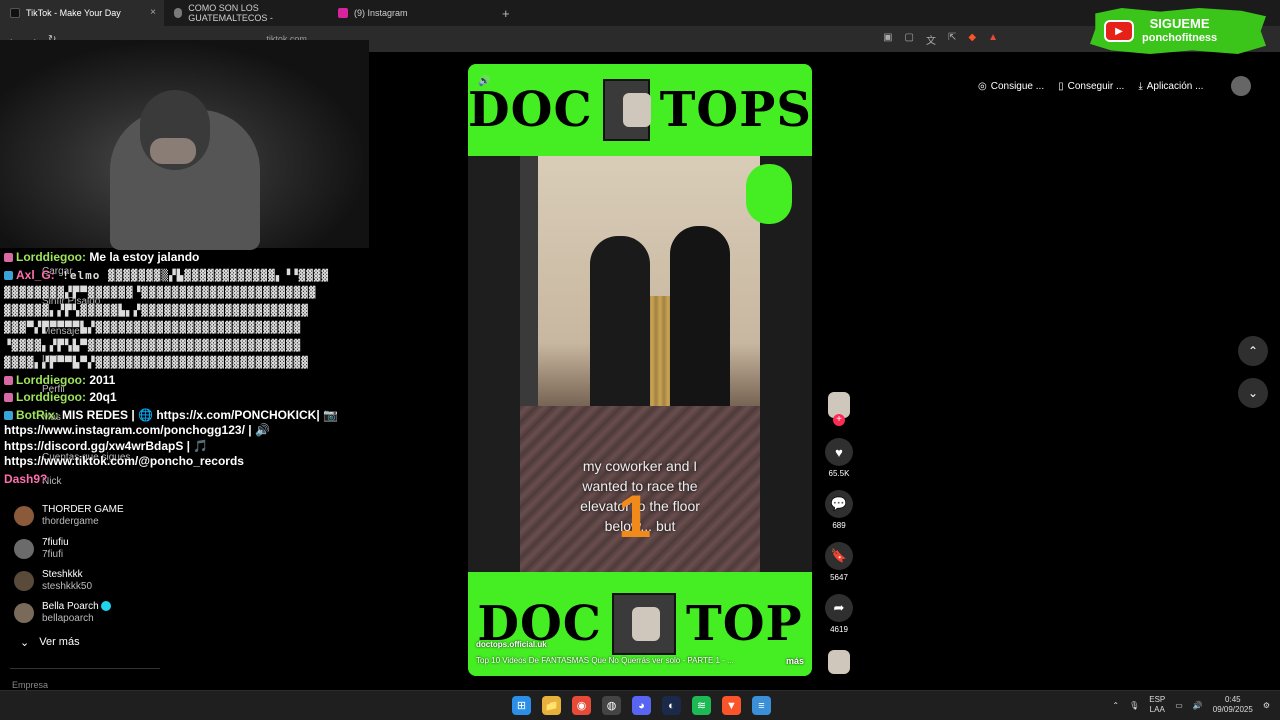  What do you see at coordinates (839, 562) in the screenshot?
I see `save-button: 🔖 5647` at bounding box center [839, 562].